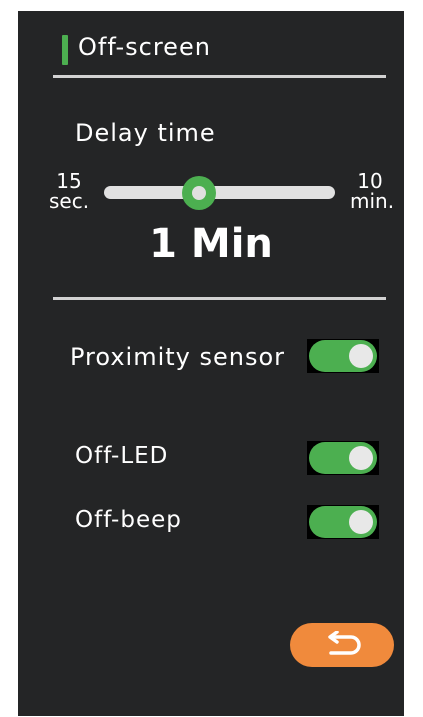 The width and height of the screenshot is (423, 717). Describe the element at coordinates (145, 133) in the screenshot. I see `delay-time-label: Delay time` at that location.